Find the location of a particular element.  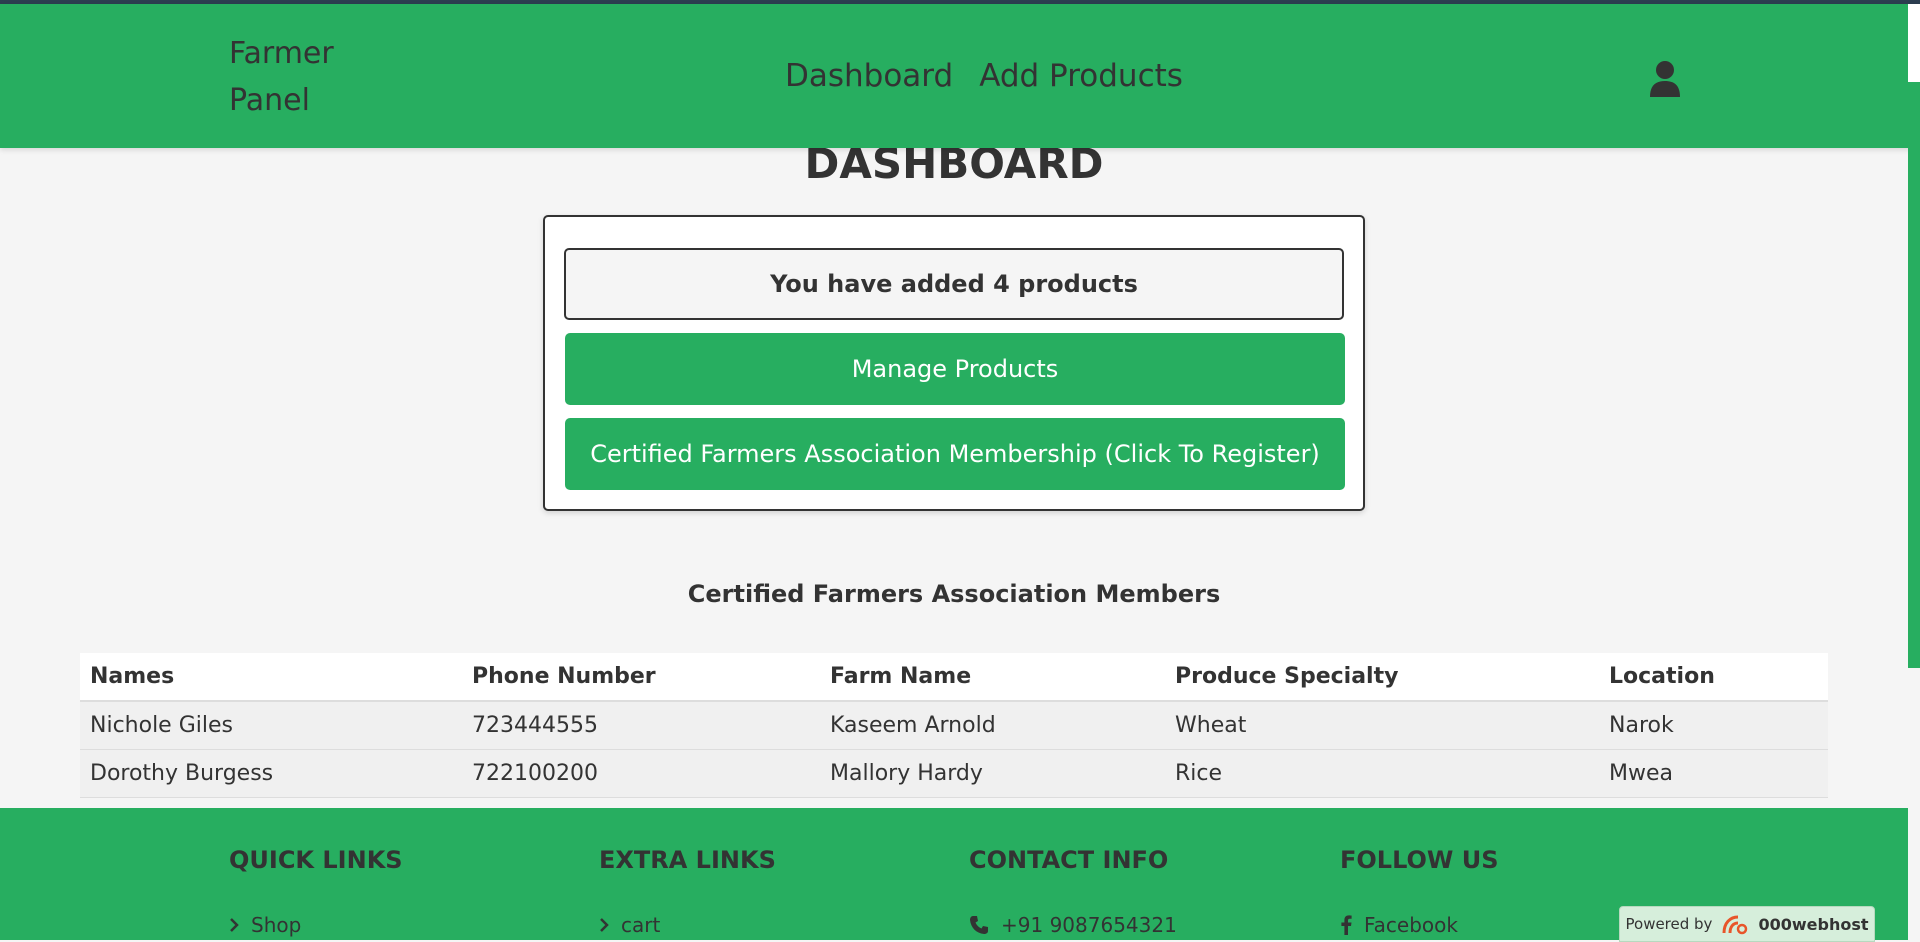

facebook-icon is located at coordinates (1346, 925).